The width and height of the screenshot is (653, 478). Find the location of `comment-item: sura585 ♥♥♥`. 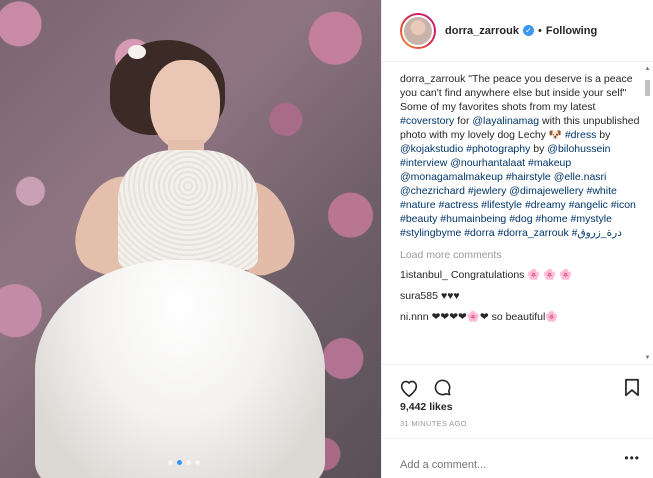

comment-item: sura585 ♥♥♥ is located at coordinates (520, 296).